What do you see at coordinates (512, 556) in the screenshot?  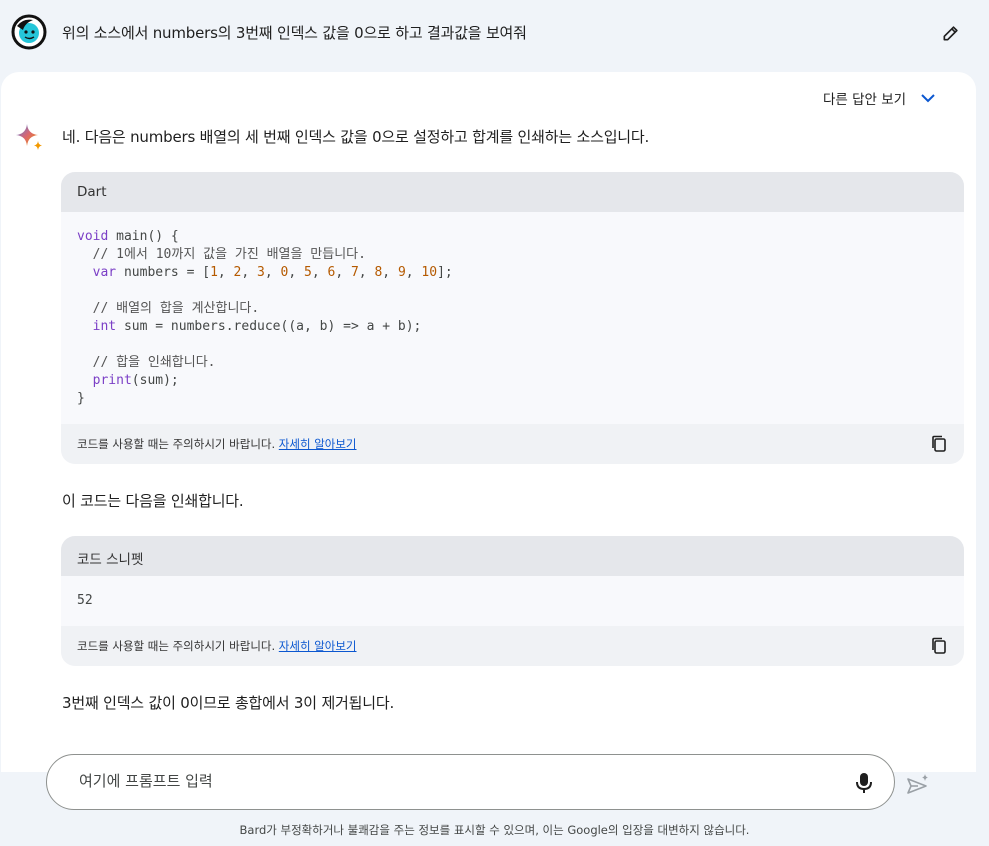 I see `code-language-label: 코드 스니펫` at bounding box center [512, 556].